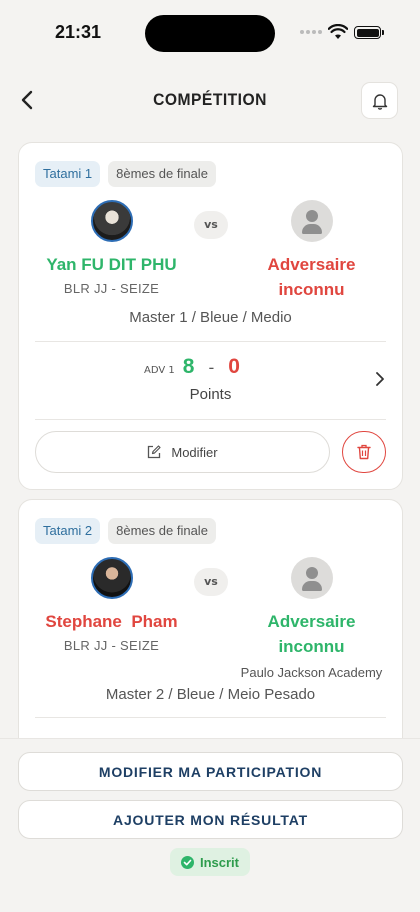 Image resolution: width=420 pixels, height=912 pixels. Describe the element at coordinates (369, 32) in the screenshot. I see `battery-icon` at that location.